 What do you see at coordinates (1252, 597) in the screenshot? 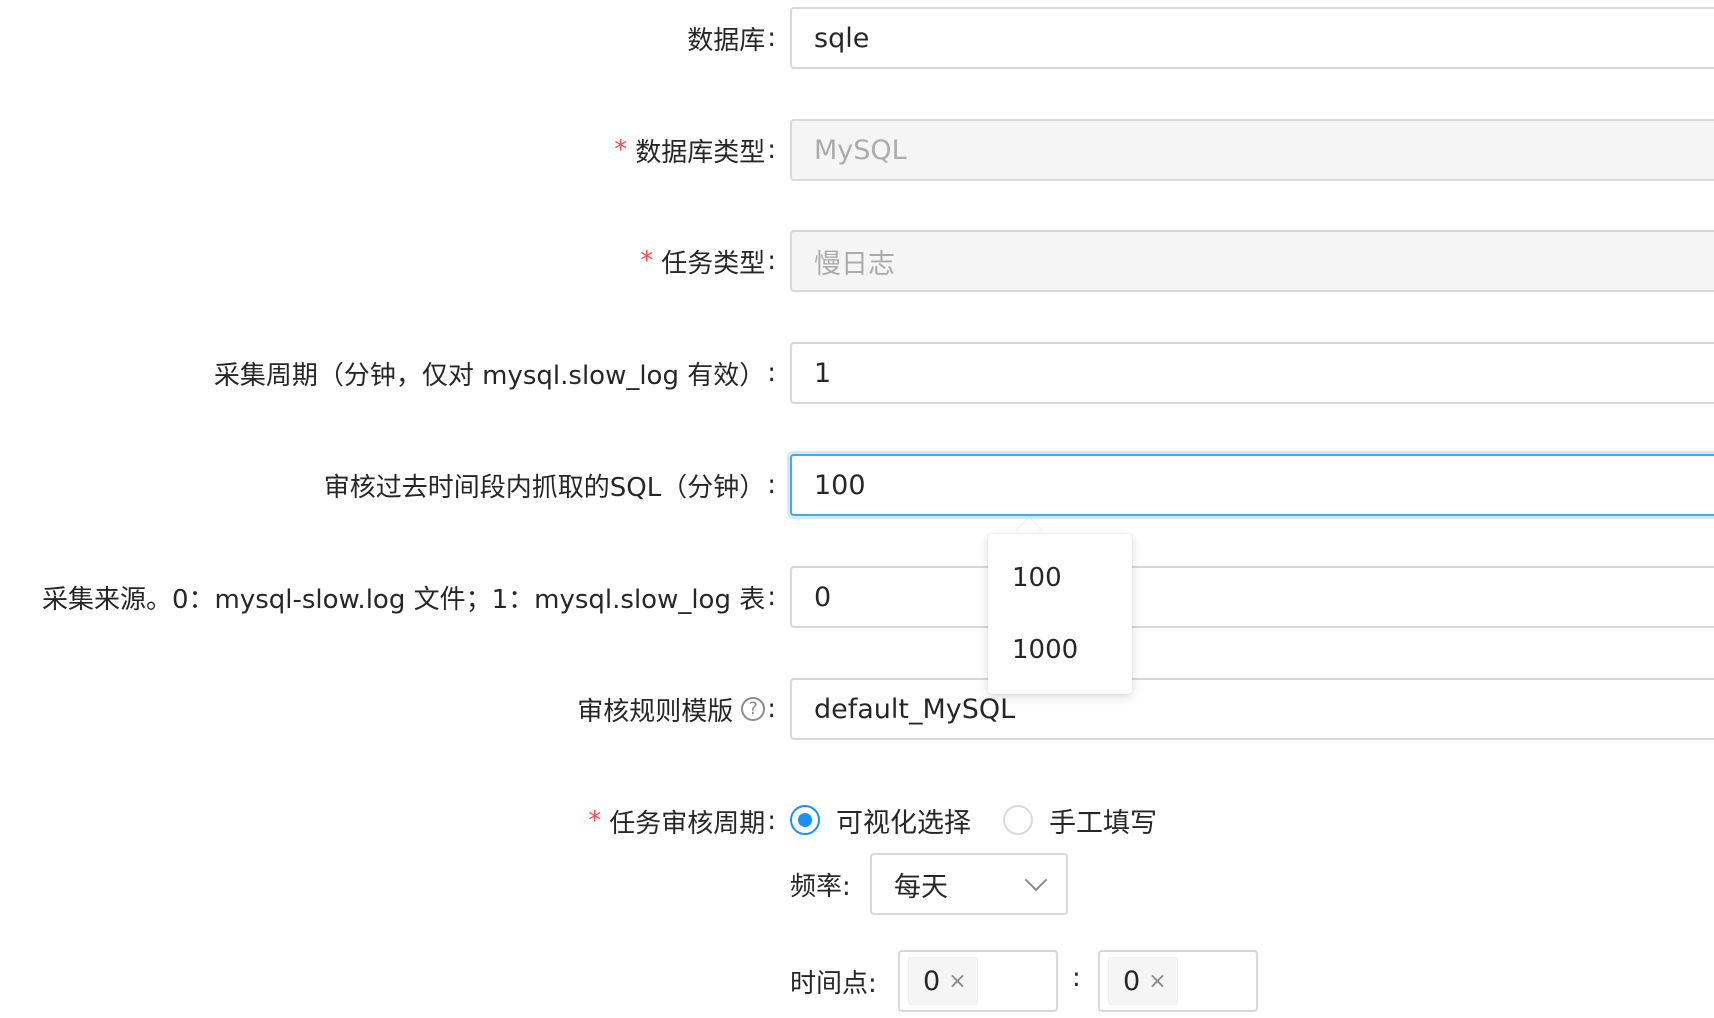
I see `collect-source-input: 0` at bounding box center [1252, 597].